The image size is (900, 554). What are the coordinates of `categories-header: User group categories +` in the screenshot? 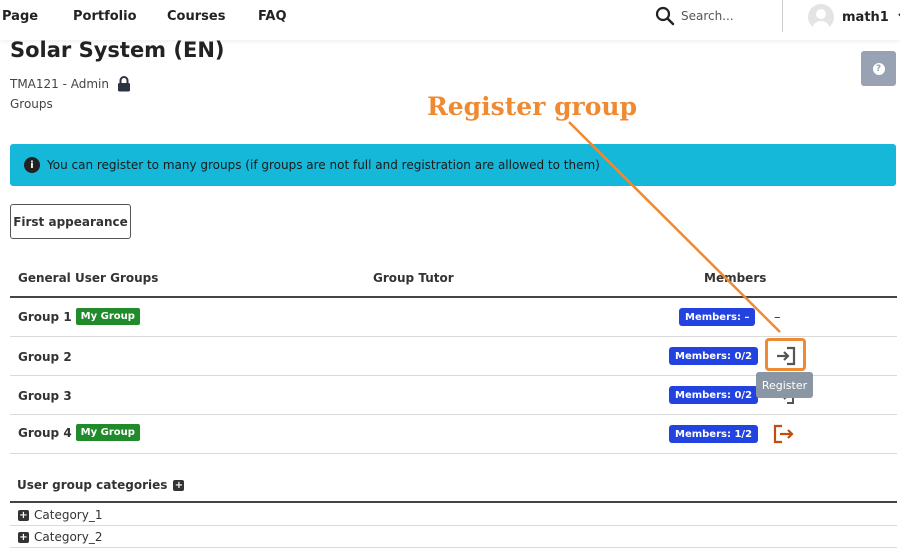 It's located at (101, 485).